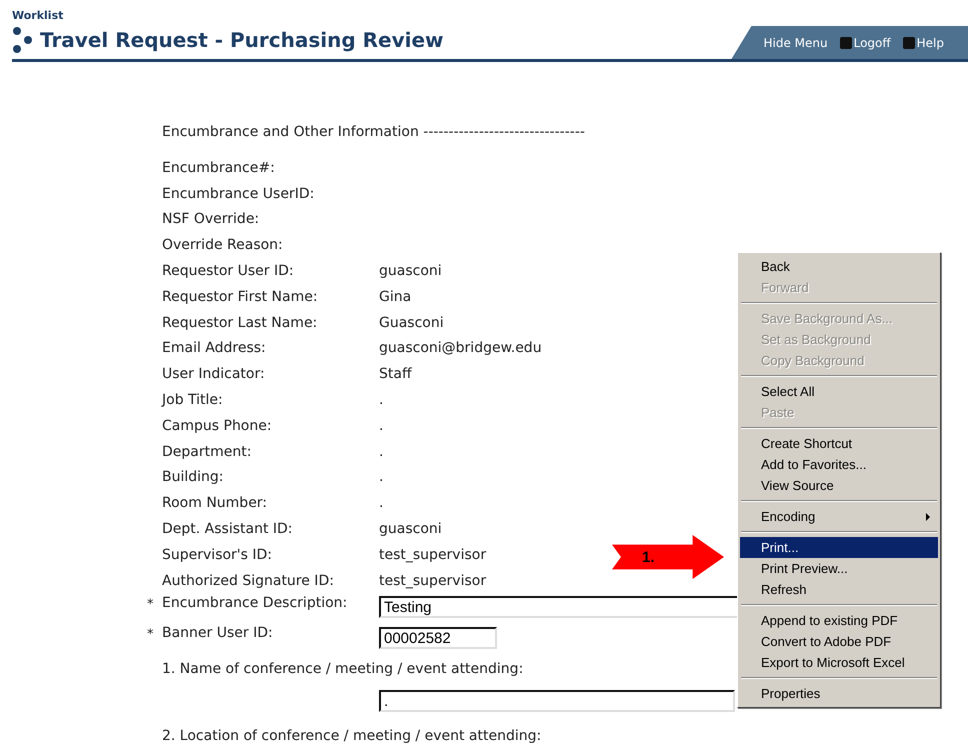  I want to click on field-label: Department:, so click(207, 452).